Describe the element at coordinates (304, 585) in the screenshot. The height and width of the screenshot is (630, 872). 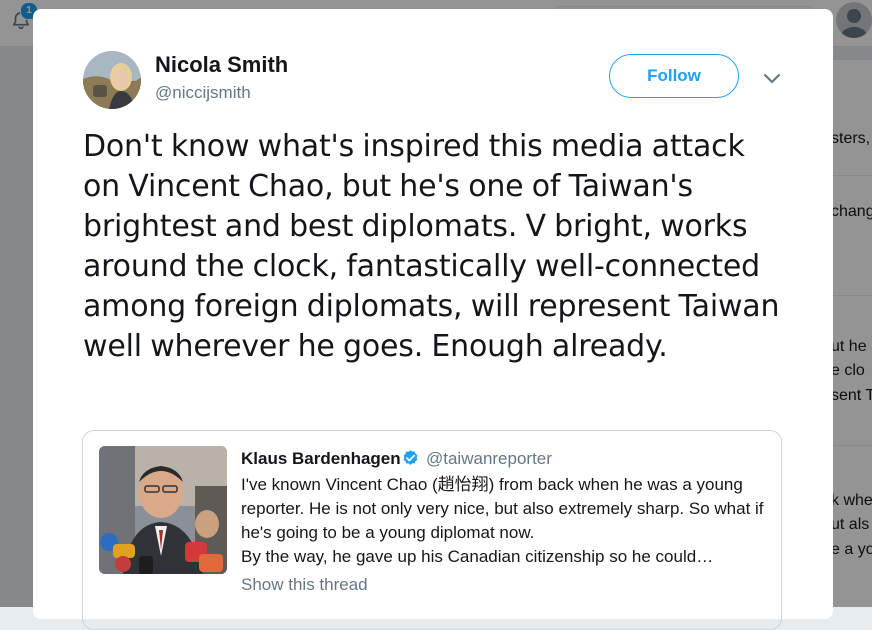
I see `show-thread-link: Show this thread` at that location.